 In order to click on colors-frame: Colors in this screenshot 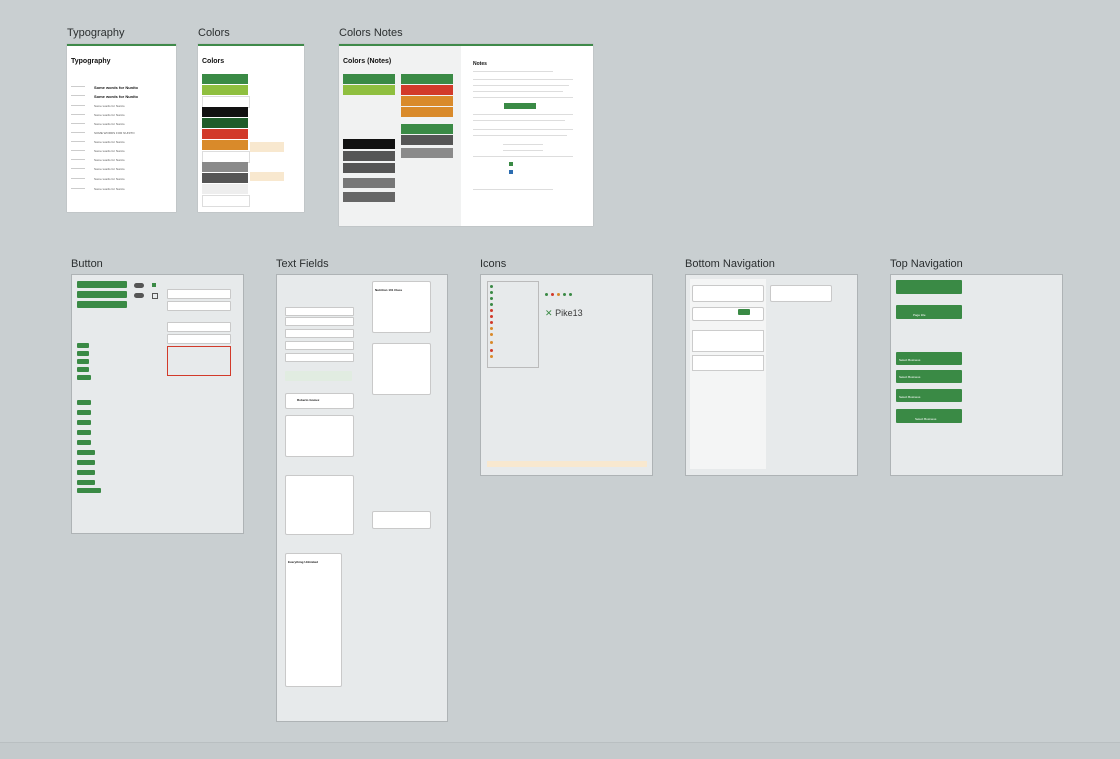, I will do `click(251, 128)`.